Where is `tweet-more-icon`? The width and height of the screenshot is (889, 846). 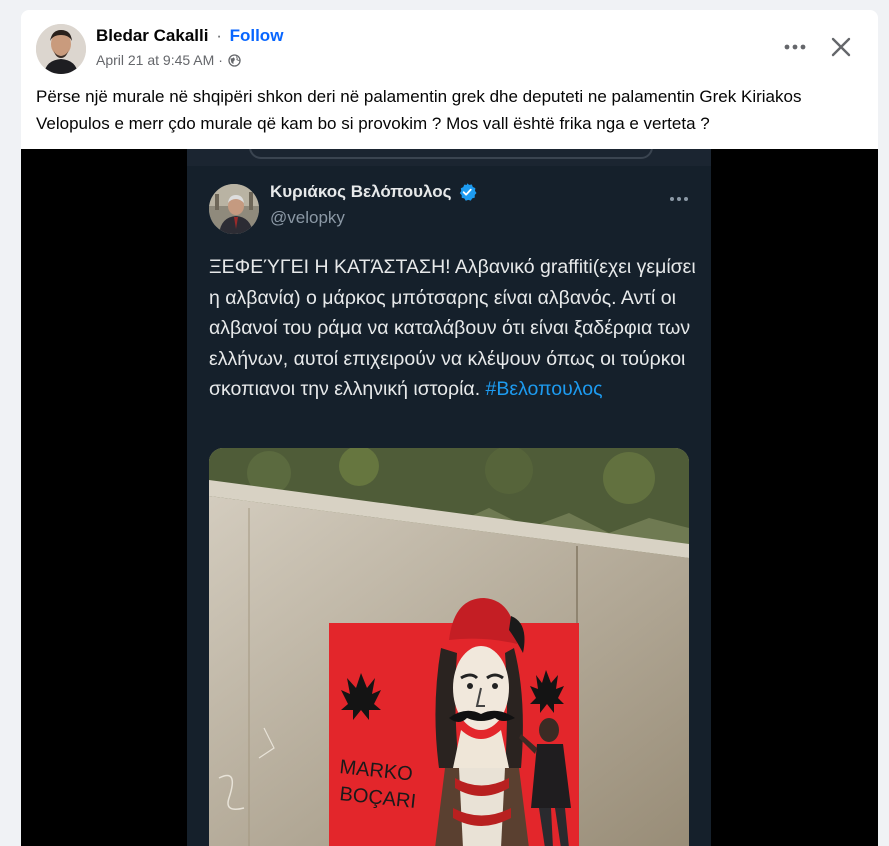
tweet-more-icon is located at coordinates (679, 199).